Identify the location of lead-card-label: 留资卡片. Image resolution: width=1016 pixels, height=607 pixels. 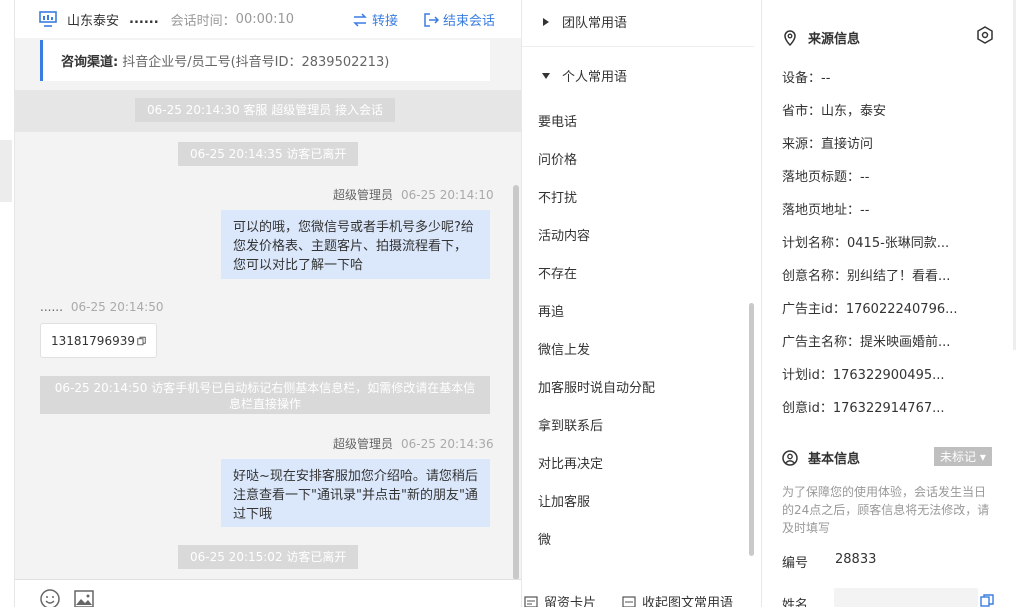
(570, 601).